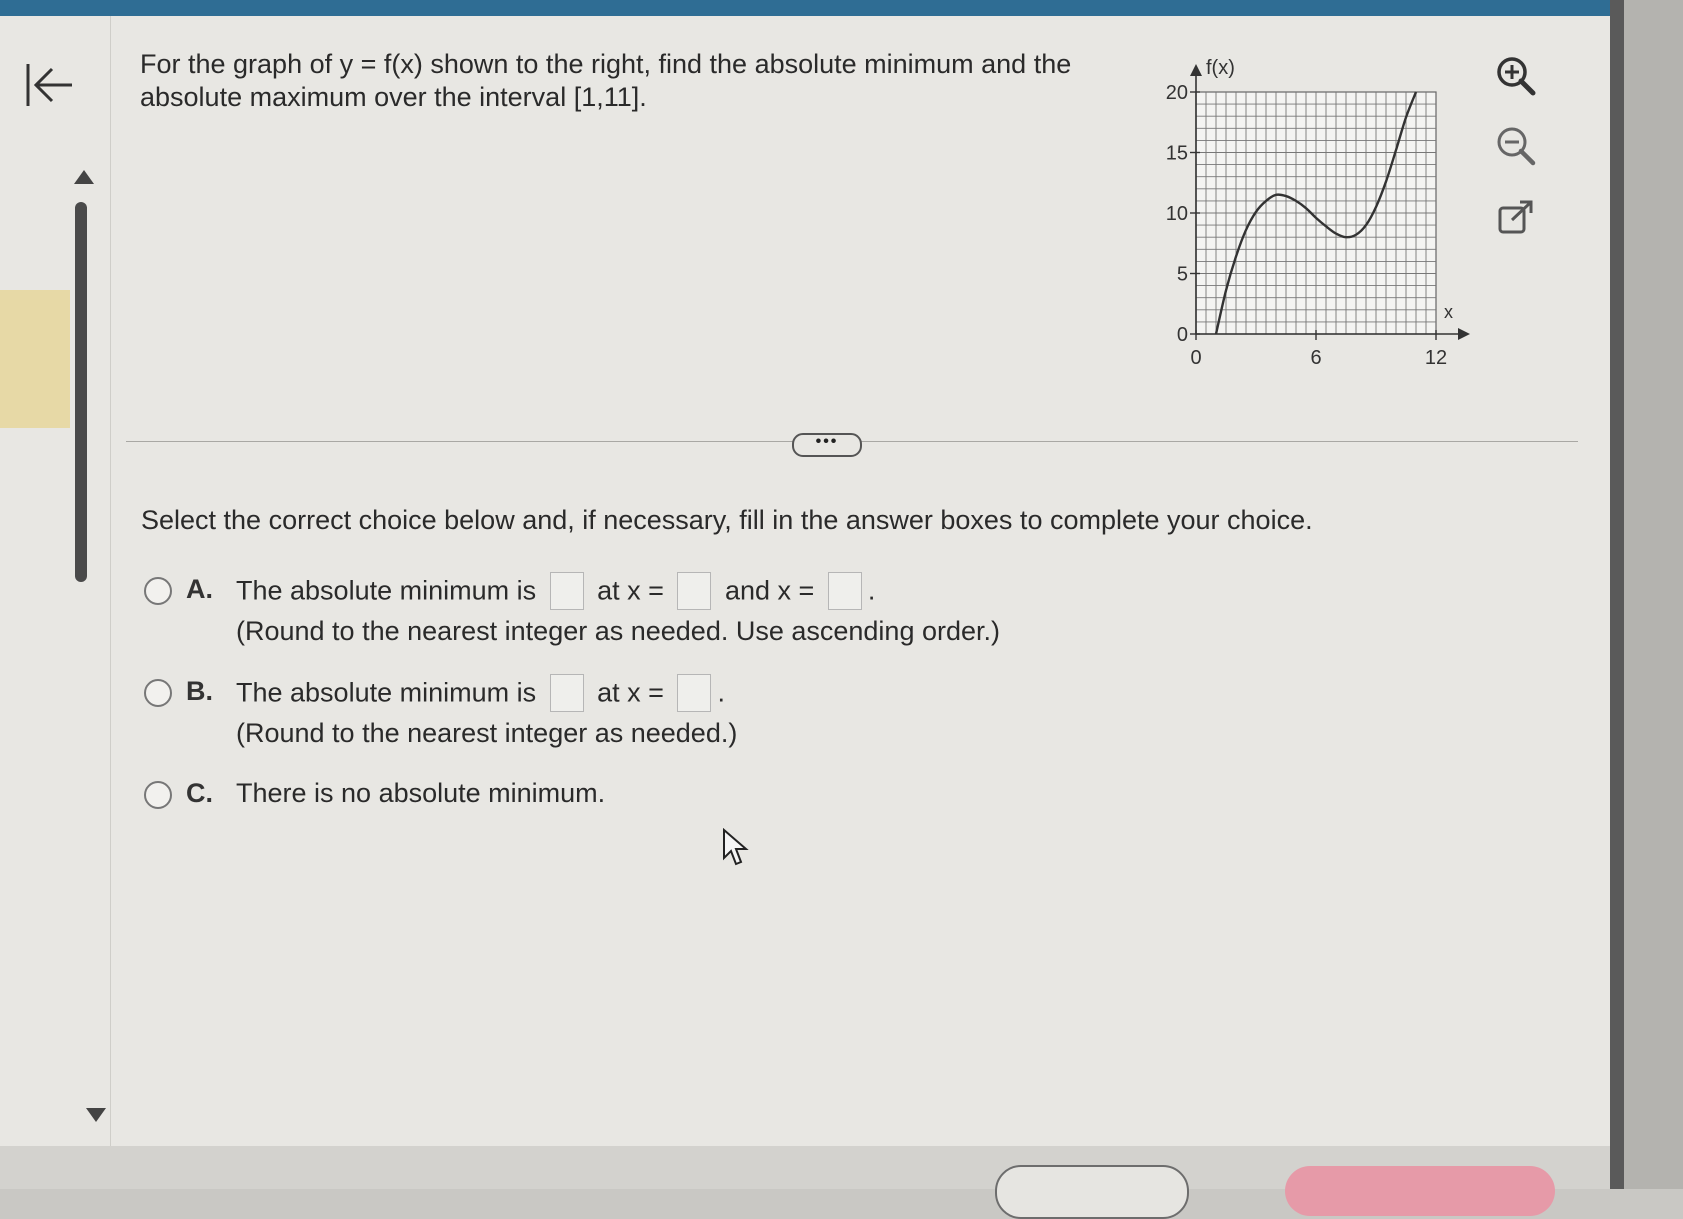 The width and height of the screenshot is (1683, 1219). Describe the element at coordinates (1516, 146) in the screenshot. I see `zoom-out-icon` at that location.